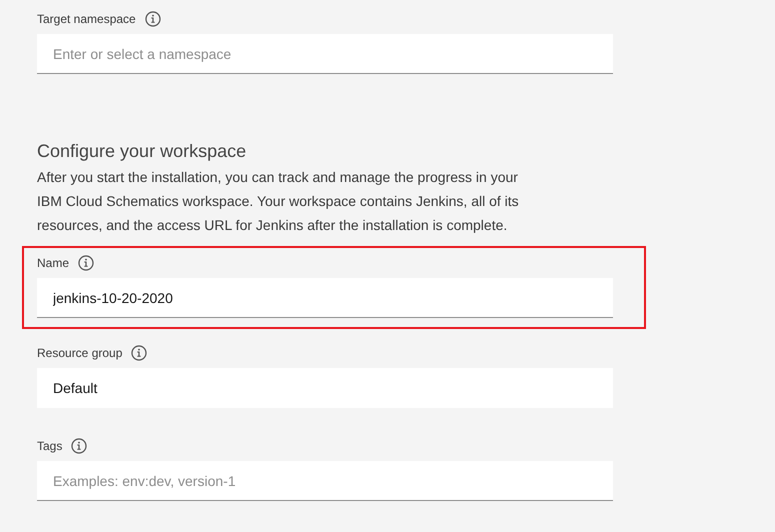 This screenshot has height=532, width=775. I want to click on field-label: Target namespace, so click(86, 19).